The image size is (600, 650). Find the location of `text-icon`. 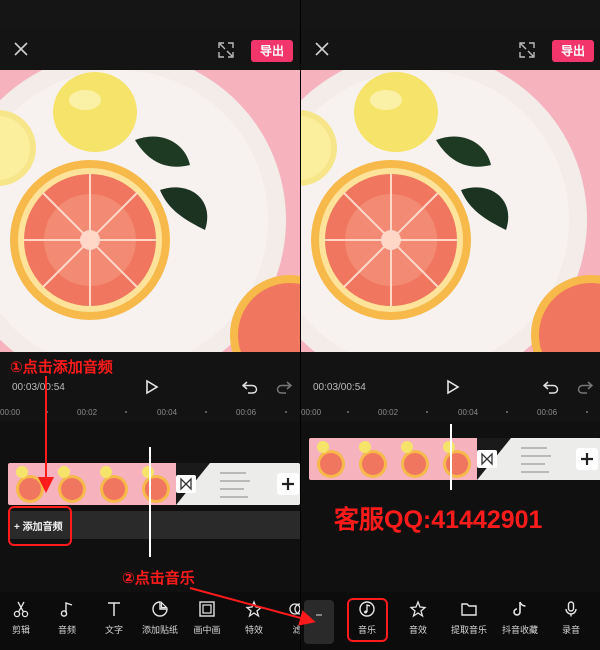

text-icon is located at coordinates (114, 609).